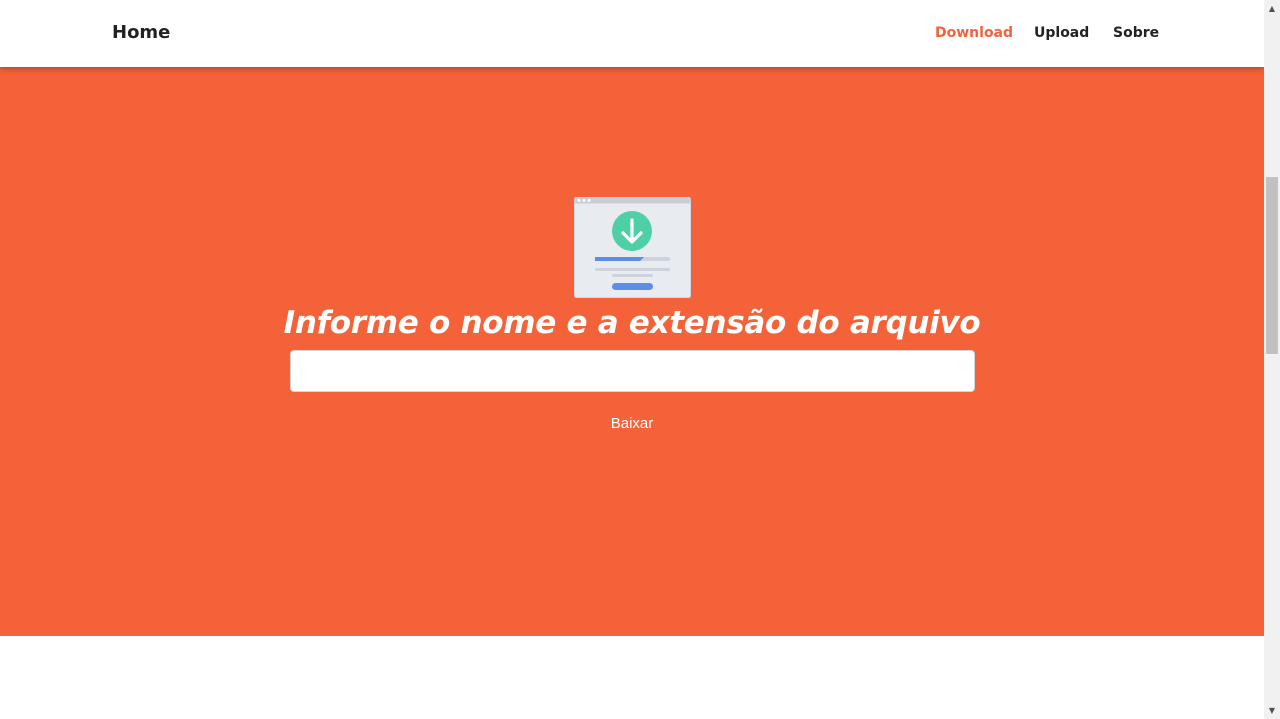  Describe the element at coordinates (632, 323) in the screenshot. I see `page-headline: Informe o nome e a extensão do arquivo` at that location.